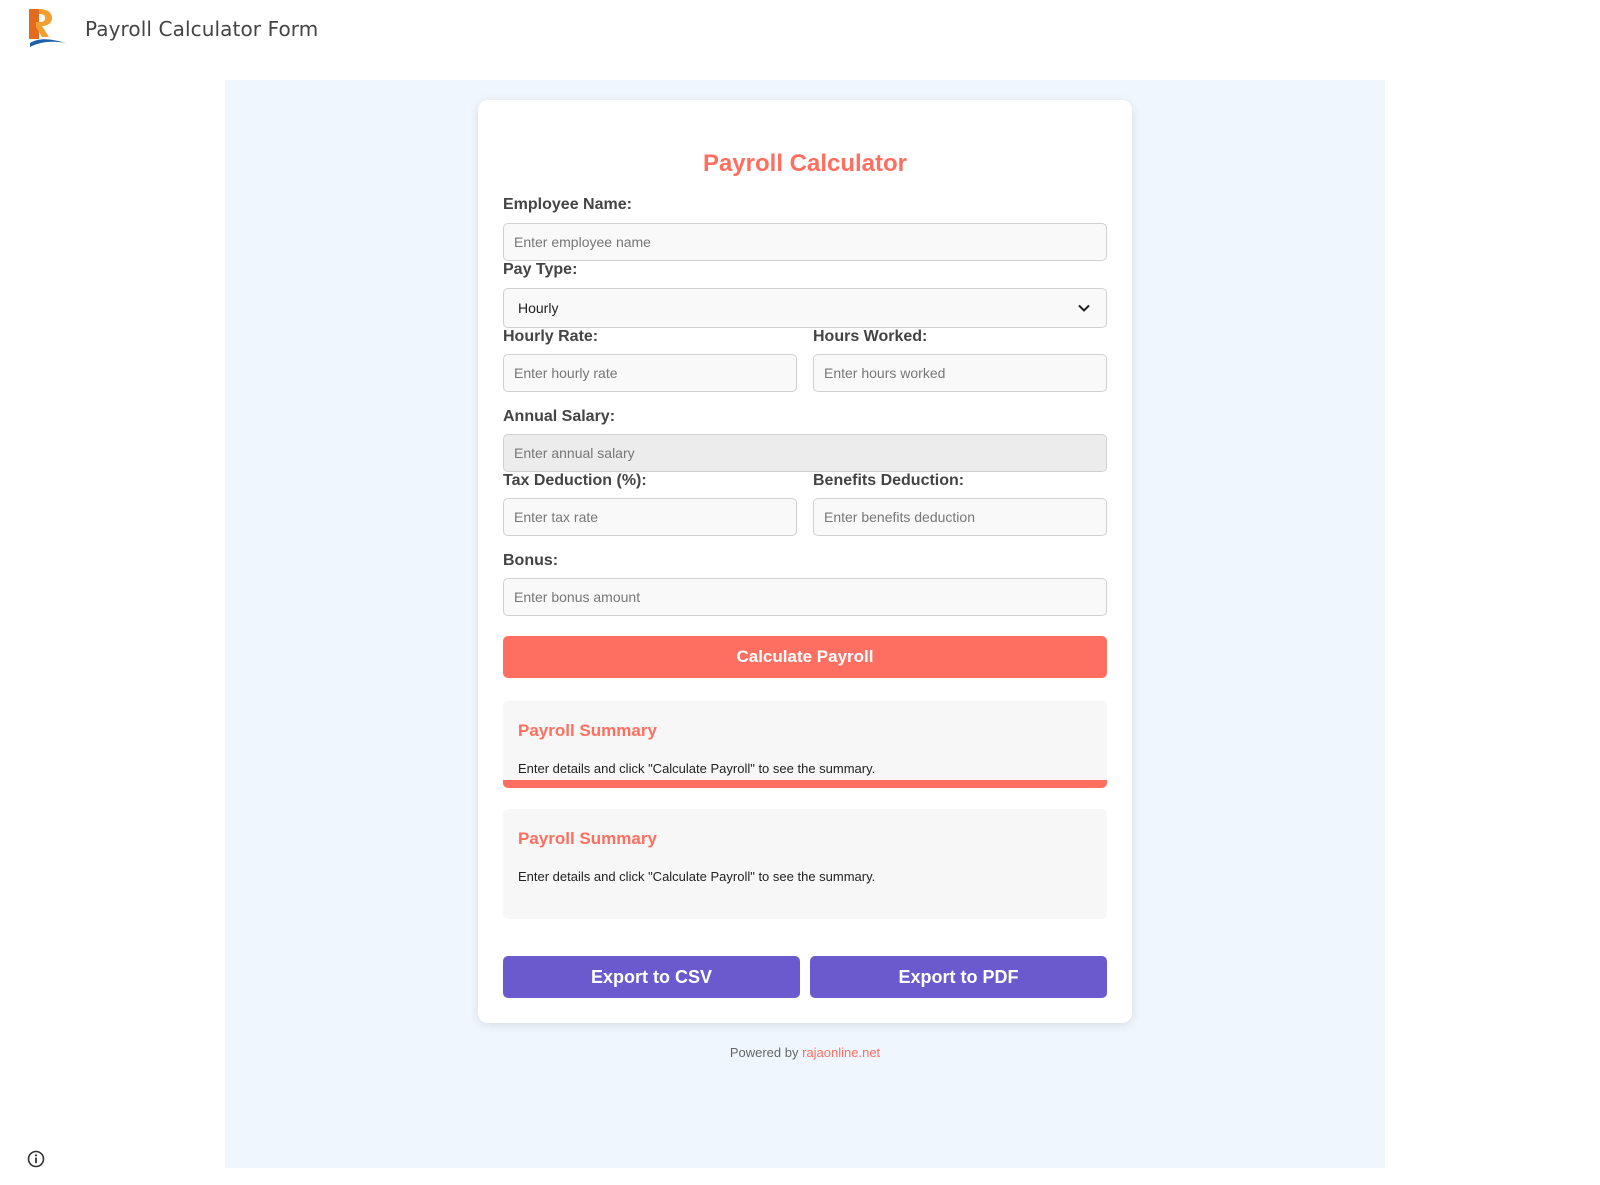 The height and width of the screenshot is (1185, 1600). Describe the element at coordinates (805, 784) in the screenshot. I see `summary-accent-bar` at that location.